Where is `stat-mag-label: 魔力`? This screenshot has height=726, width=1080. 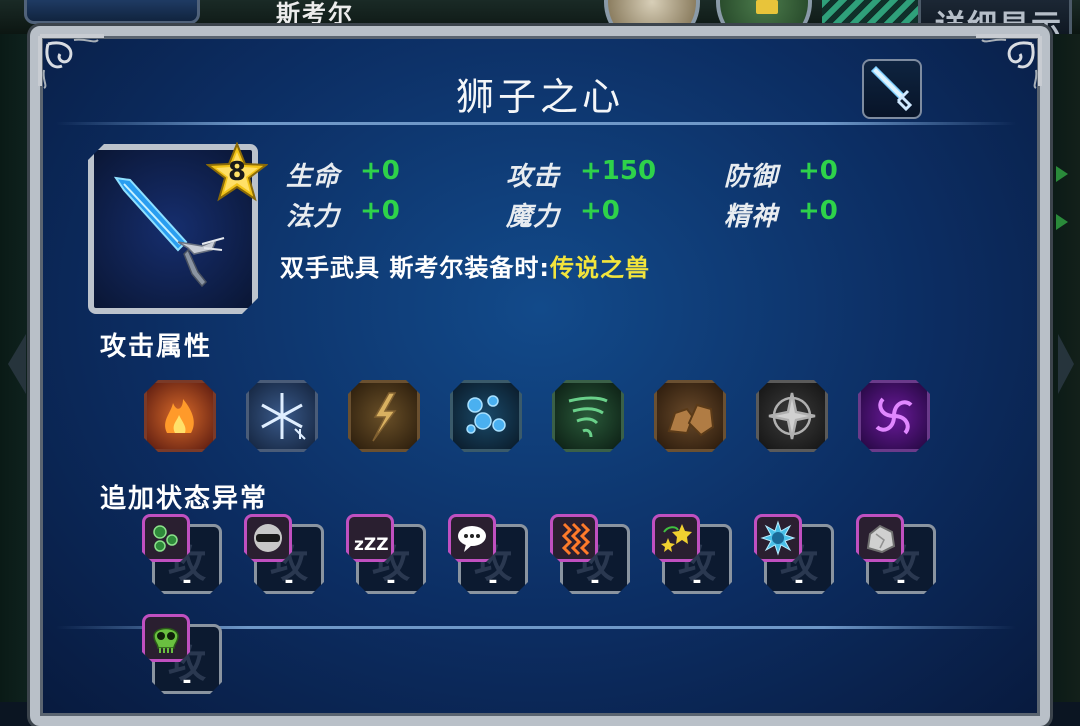
stat-mag-label: 魔力 is located at coordinates (533, 217).